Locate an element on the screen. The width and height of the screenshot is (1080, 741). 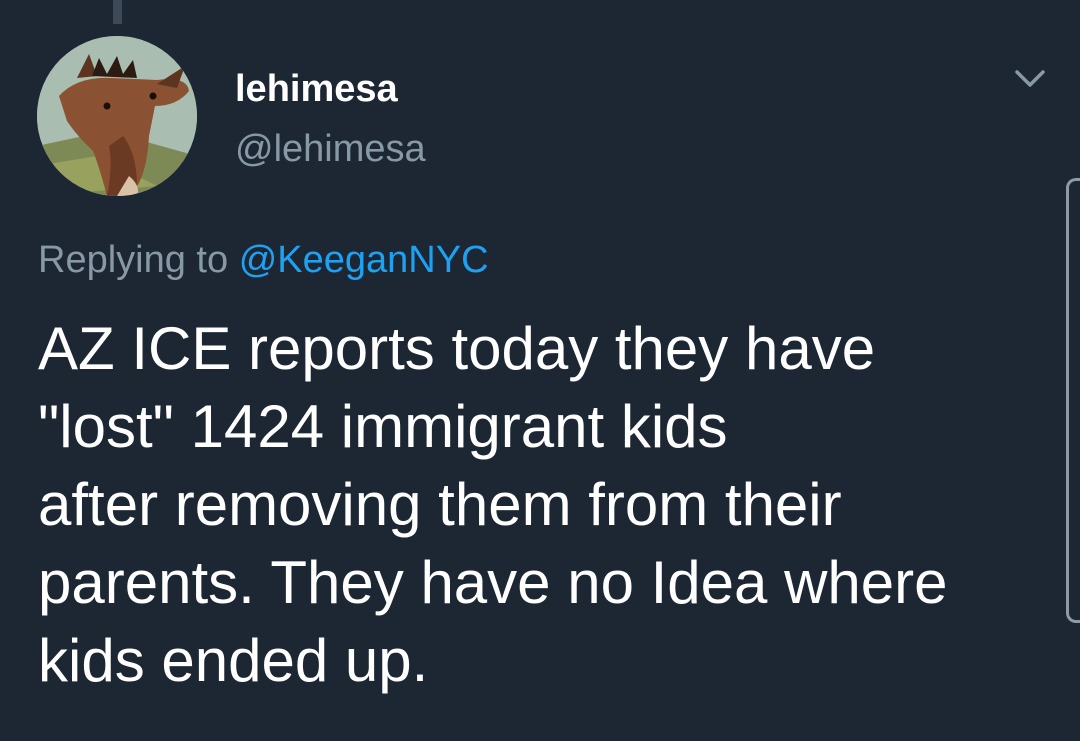
mule-avatar-icon is located at coordinates (117, 116).